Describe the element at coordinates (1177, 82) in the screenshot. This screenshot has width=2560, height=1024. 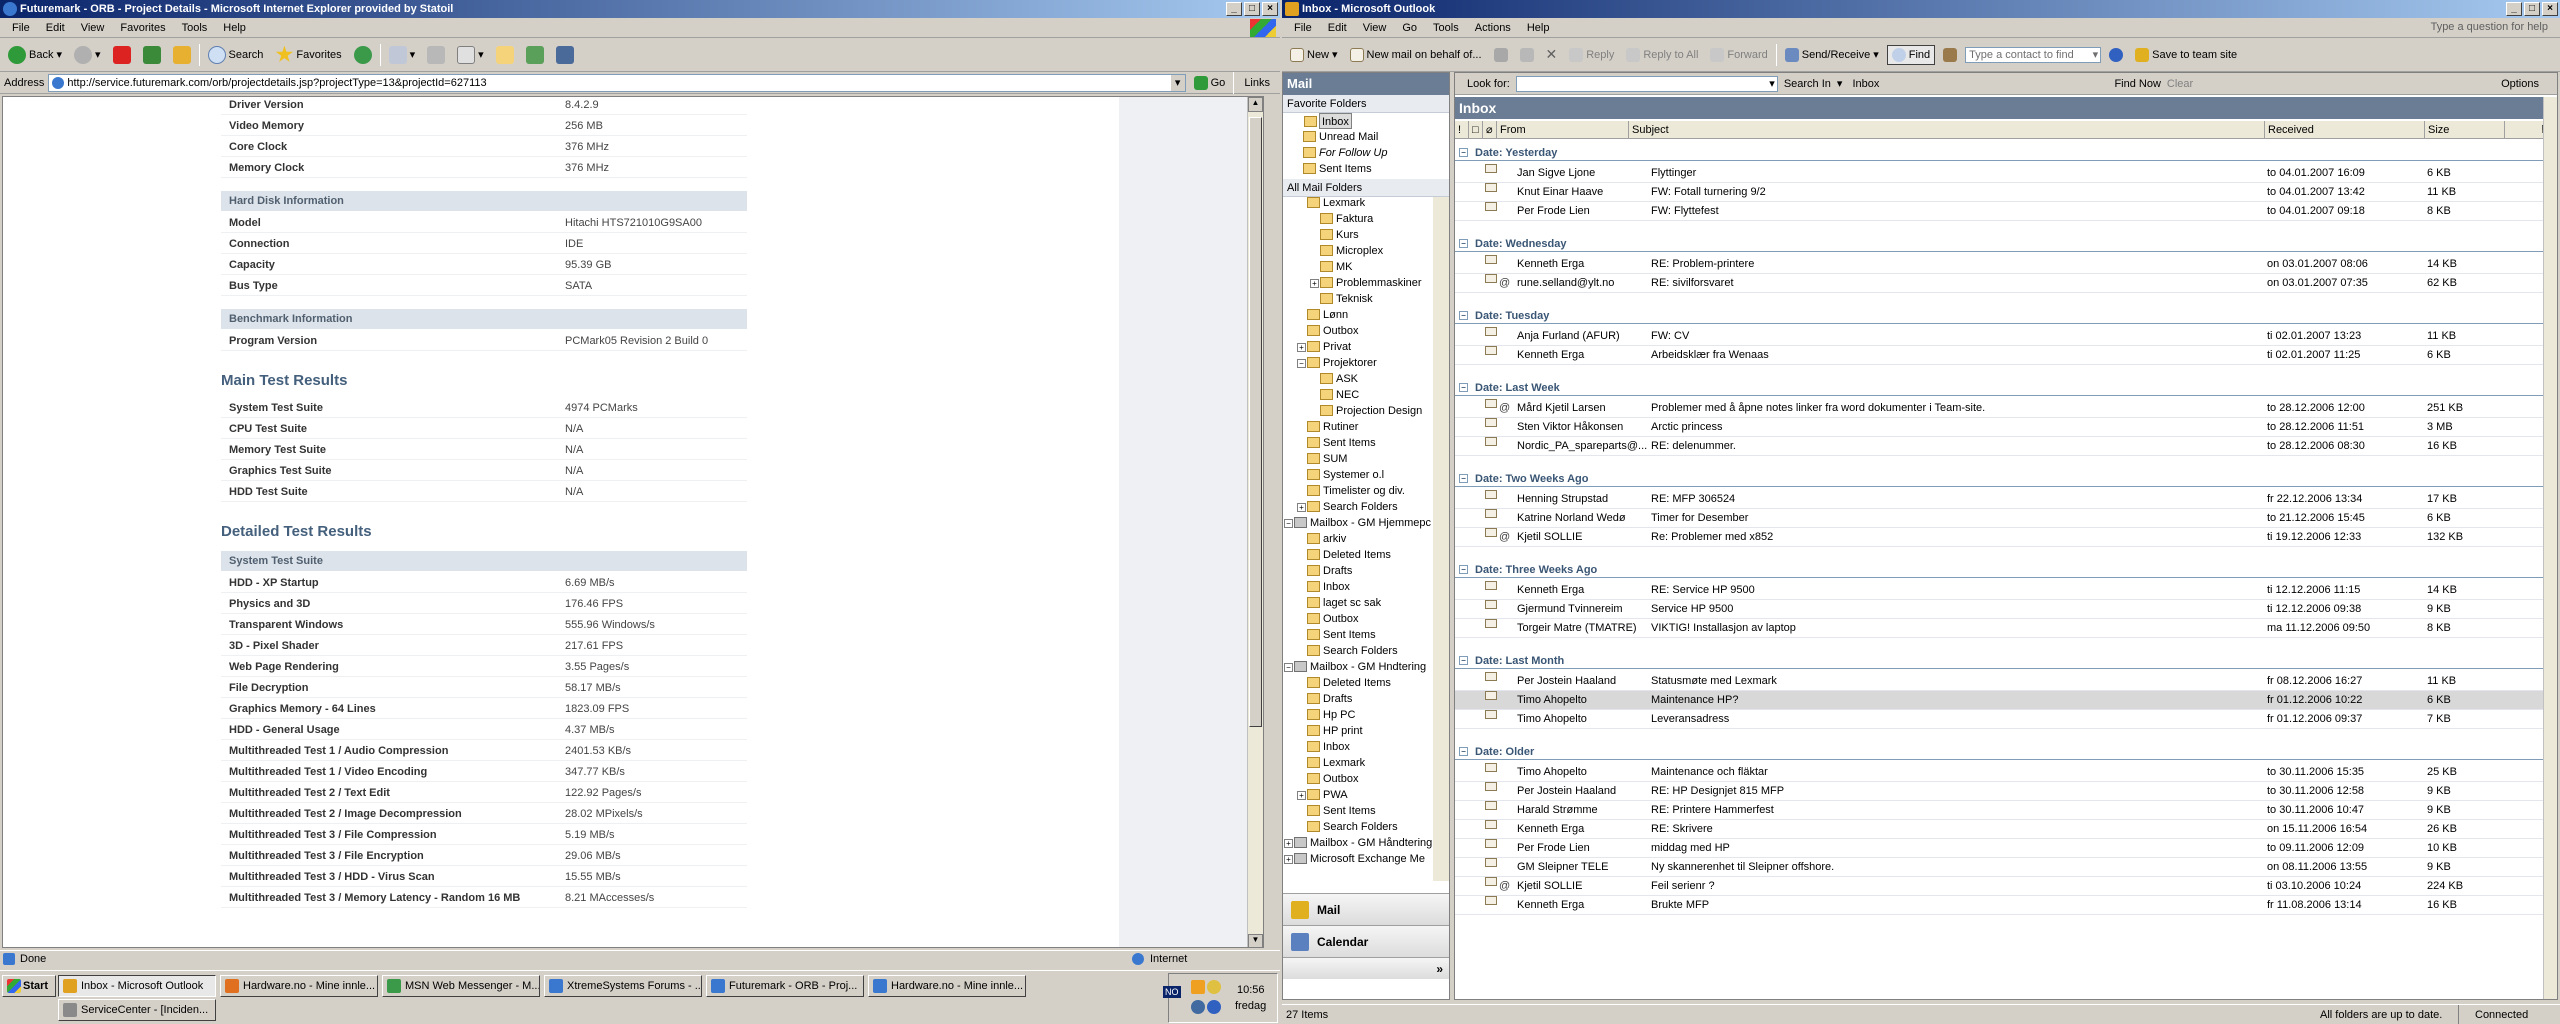
I see `chevron-down-icon: ▾` at that location.